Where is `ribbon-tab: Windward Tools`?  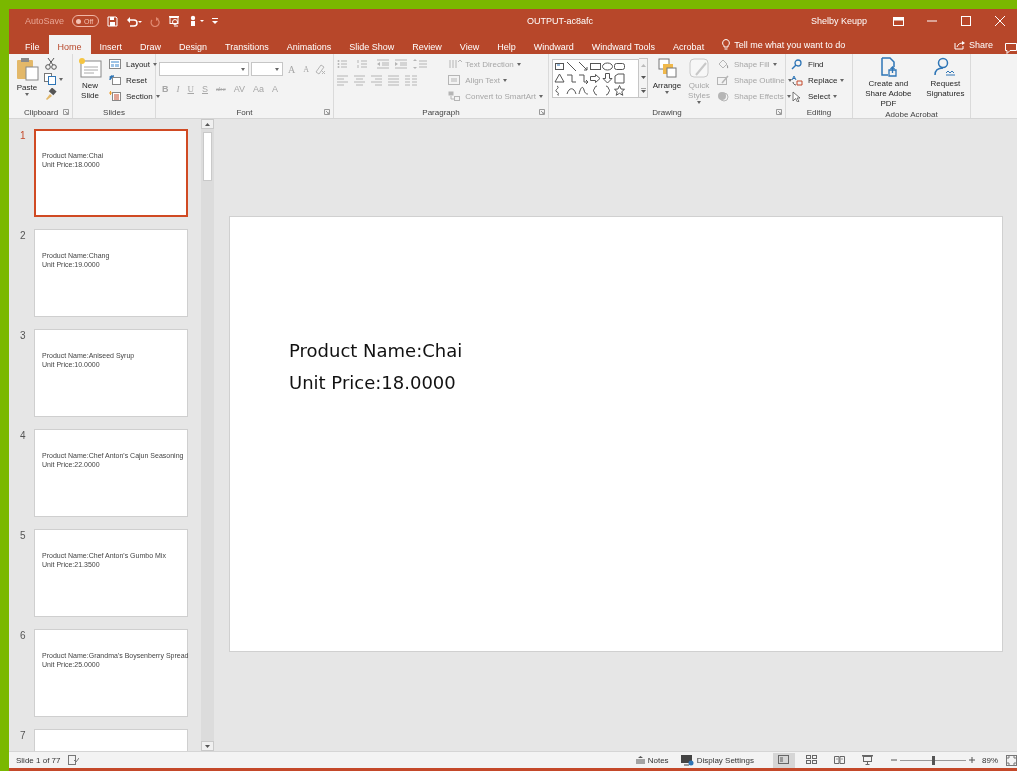
ribbon-tab: Windward Tools is located at coordinates (623, 44).